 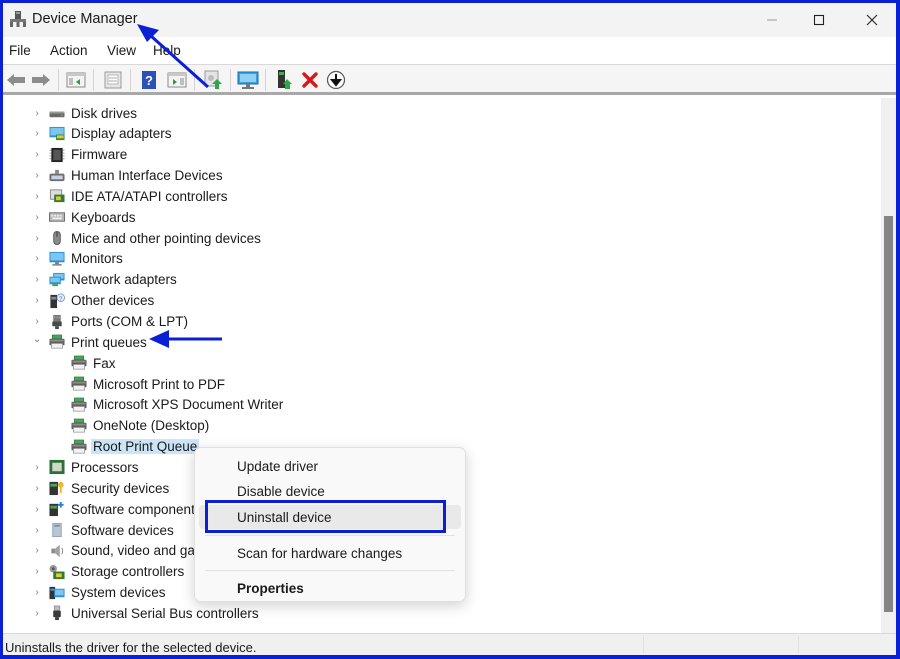 What do you see at coordinates (109, 342) in the screenshot?
I see `tree-item-label: Print queues` at bounding box center [109, 342].